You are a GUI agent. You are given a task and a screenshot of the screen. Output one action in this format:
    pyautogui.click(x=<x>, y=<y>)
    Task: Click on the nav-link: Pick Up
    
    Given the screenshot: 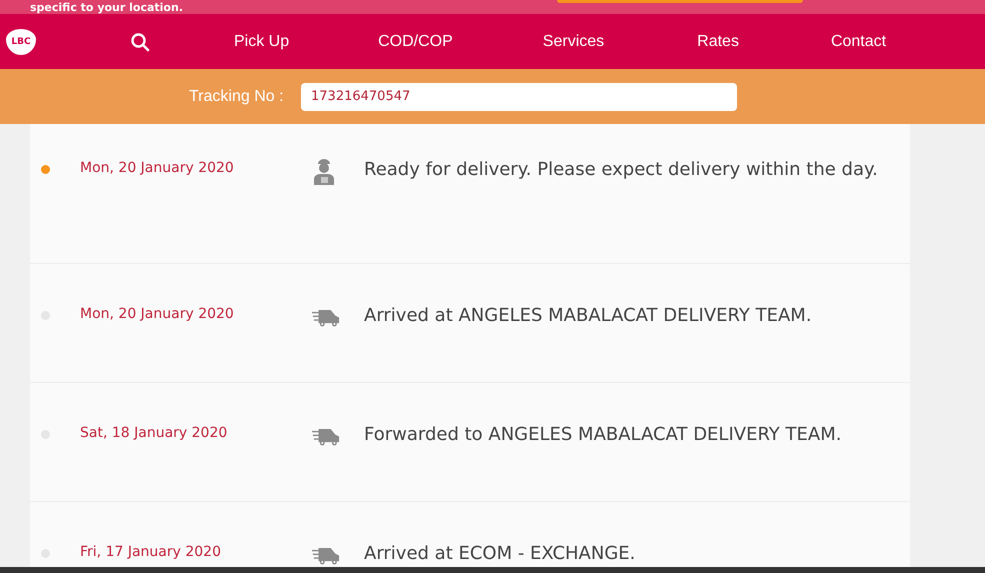 What is the action you would take?
    pyautogui.click(x=262, y=41)
    